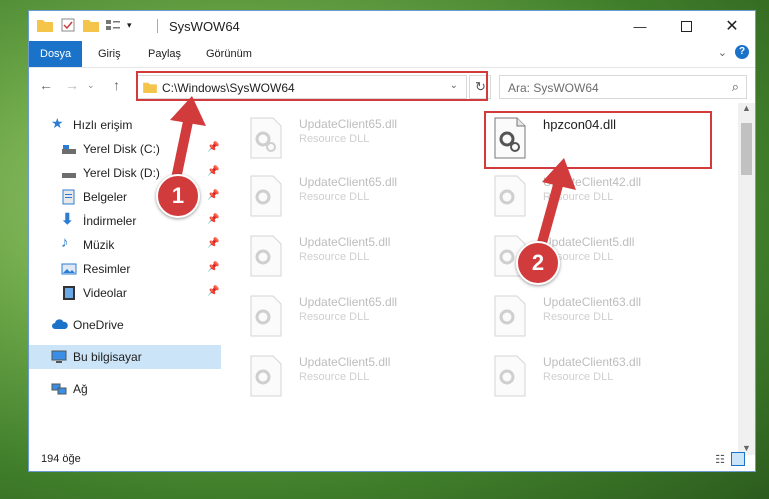 This screenshot has height=499, width=769. I want to click on sidebar-item-label: Yerel Disk (D:), so click(121, 173).